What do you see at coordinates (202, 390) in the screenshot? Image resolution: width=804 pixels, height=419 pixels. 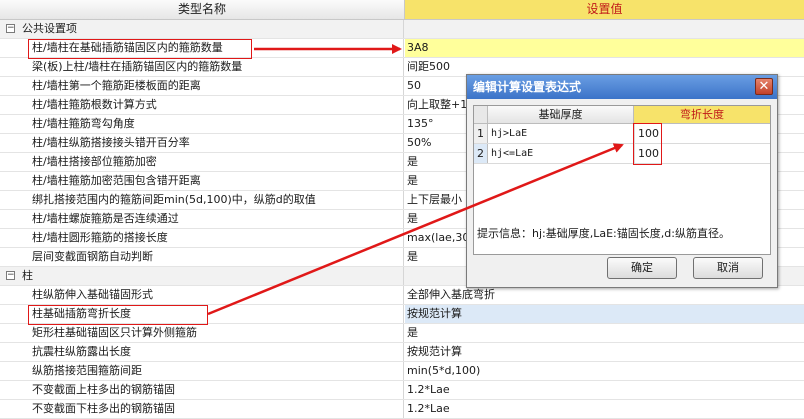 I see `row-name: 不变截面上柱多出的钢筋锚固` at bounding box center [202, 390].